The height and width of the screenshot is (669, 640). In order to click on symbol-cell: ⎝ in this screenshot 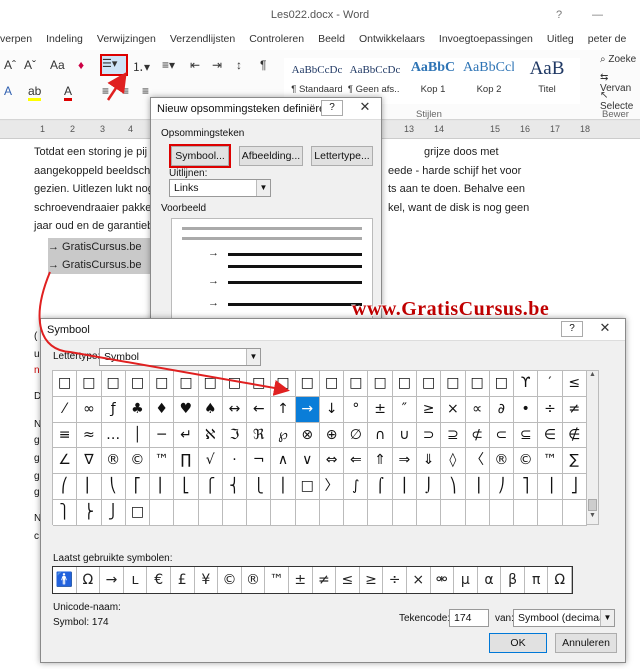, I will do `click(113, 487)`.